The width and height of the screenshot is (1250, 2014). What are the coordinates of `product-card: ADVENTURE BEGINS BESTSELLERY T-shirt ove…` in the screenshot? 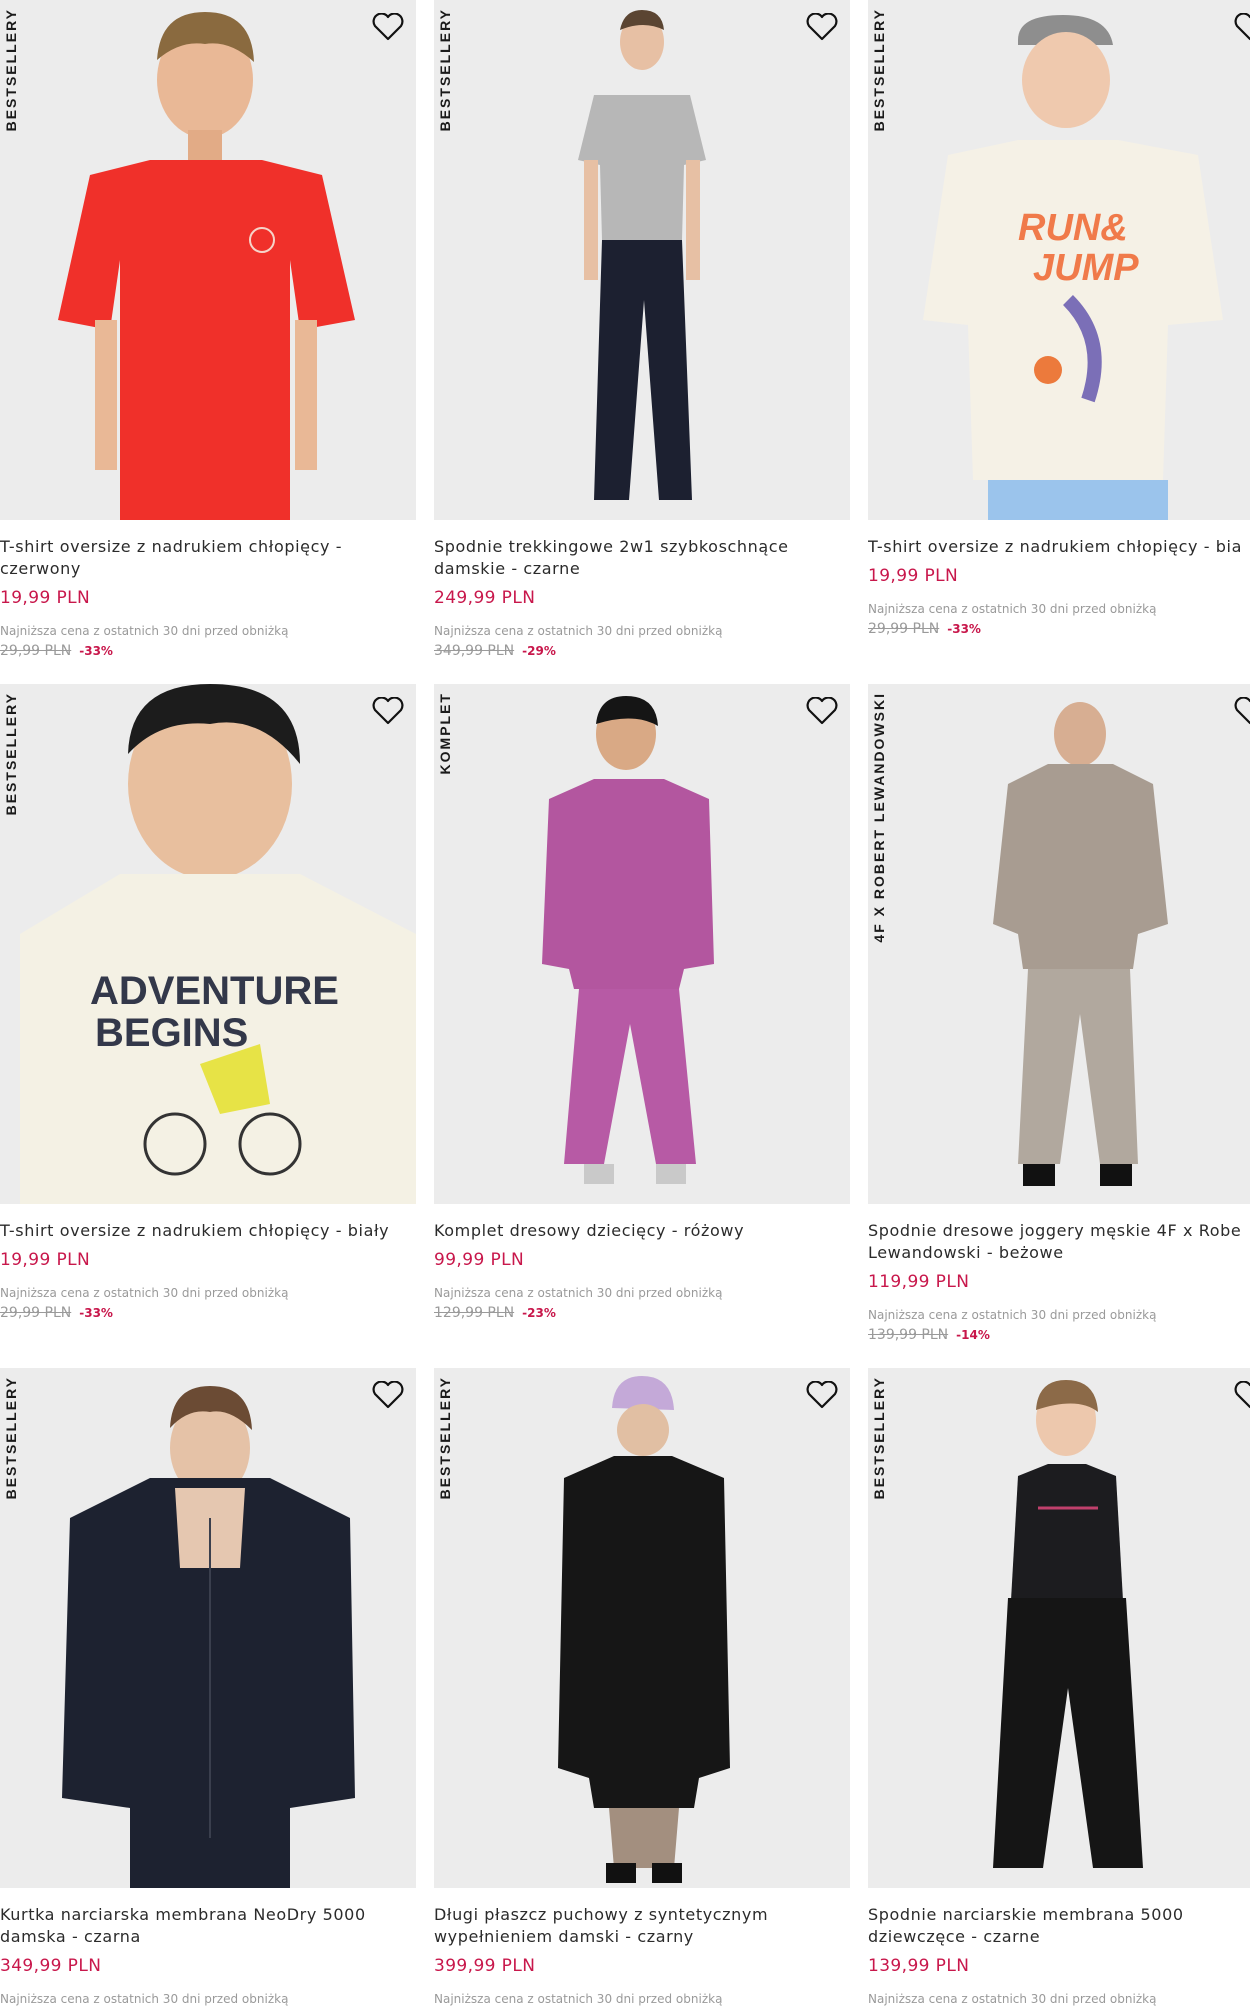 It's located at (208, 1002).